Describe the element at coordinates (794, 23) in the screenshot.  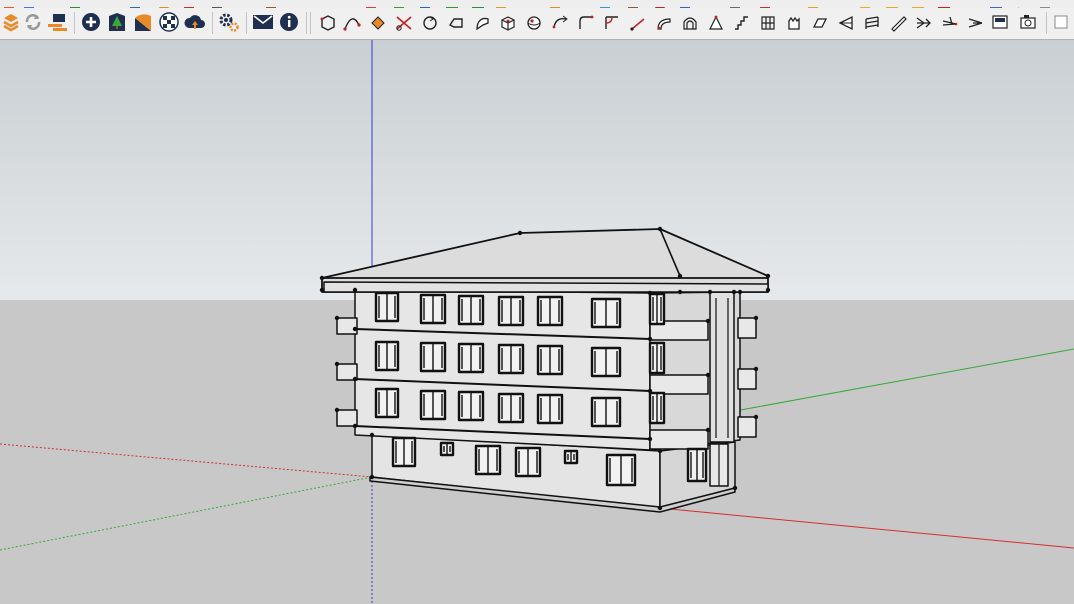
I see `glove-icon` at that location.